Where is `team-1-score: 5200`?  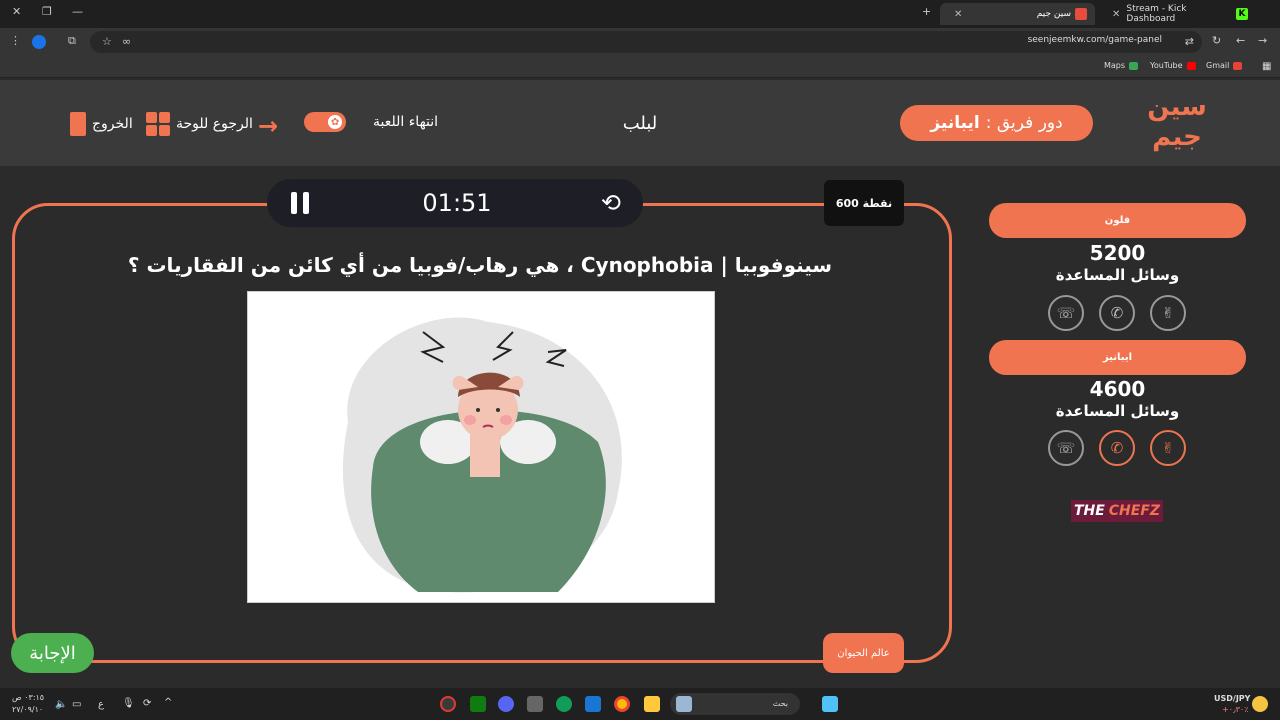 team-1-score: 5200 is located at coordinates (1117, 253).